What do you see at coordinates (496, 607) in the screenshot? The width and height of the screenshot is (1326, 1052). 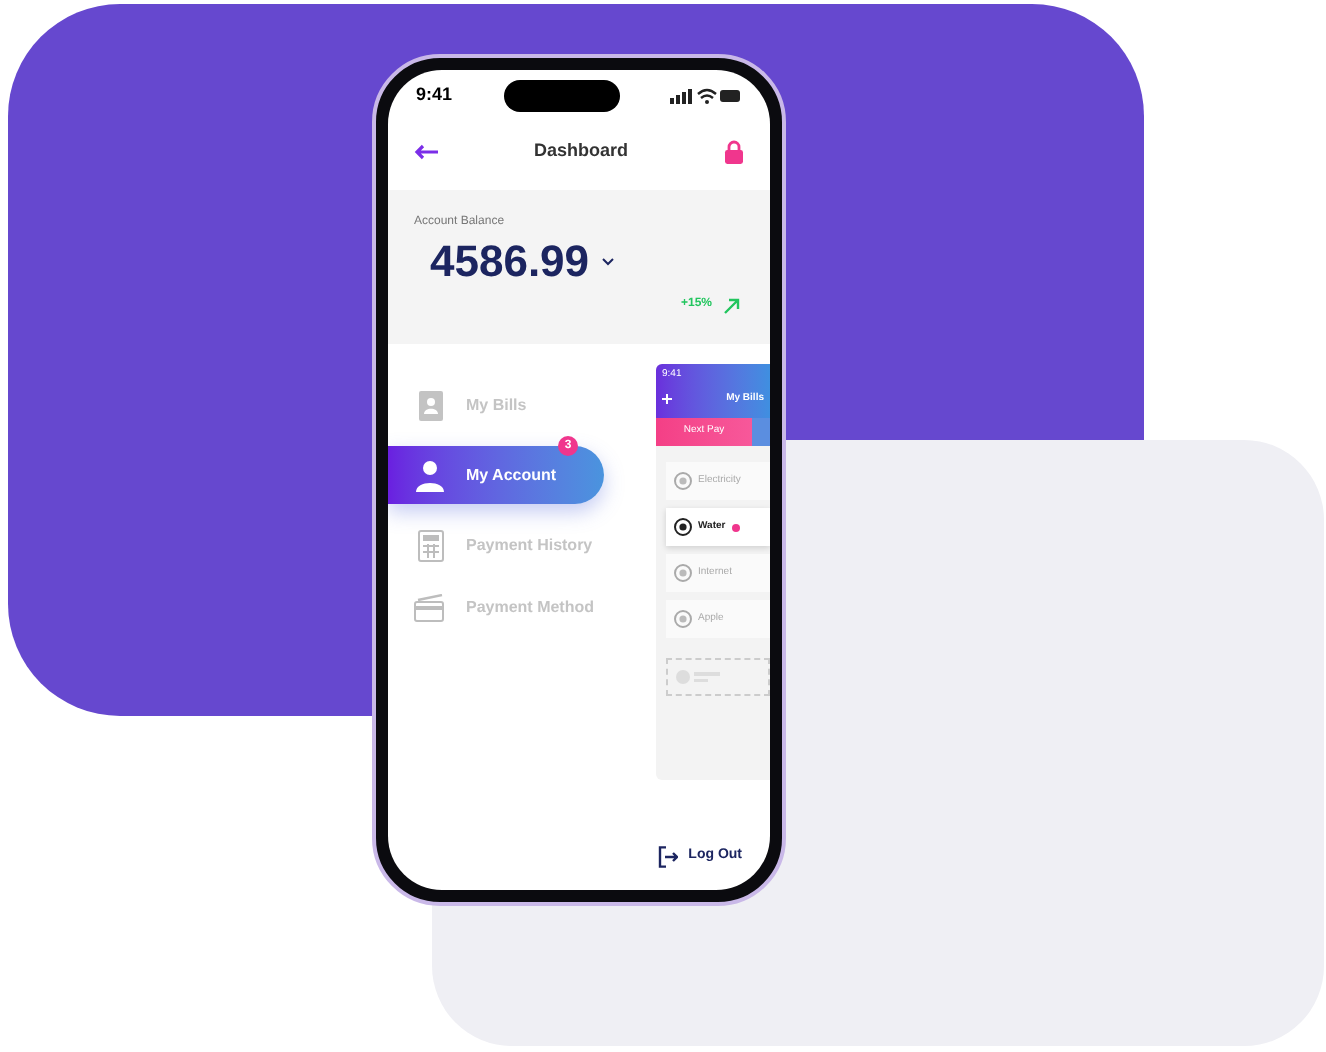 I see `menu-item: Payment Method` at bounding box center [496, 607].